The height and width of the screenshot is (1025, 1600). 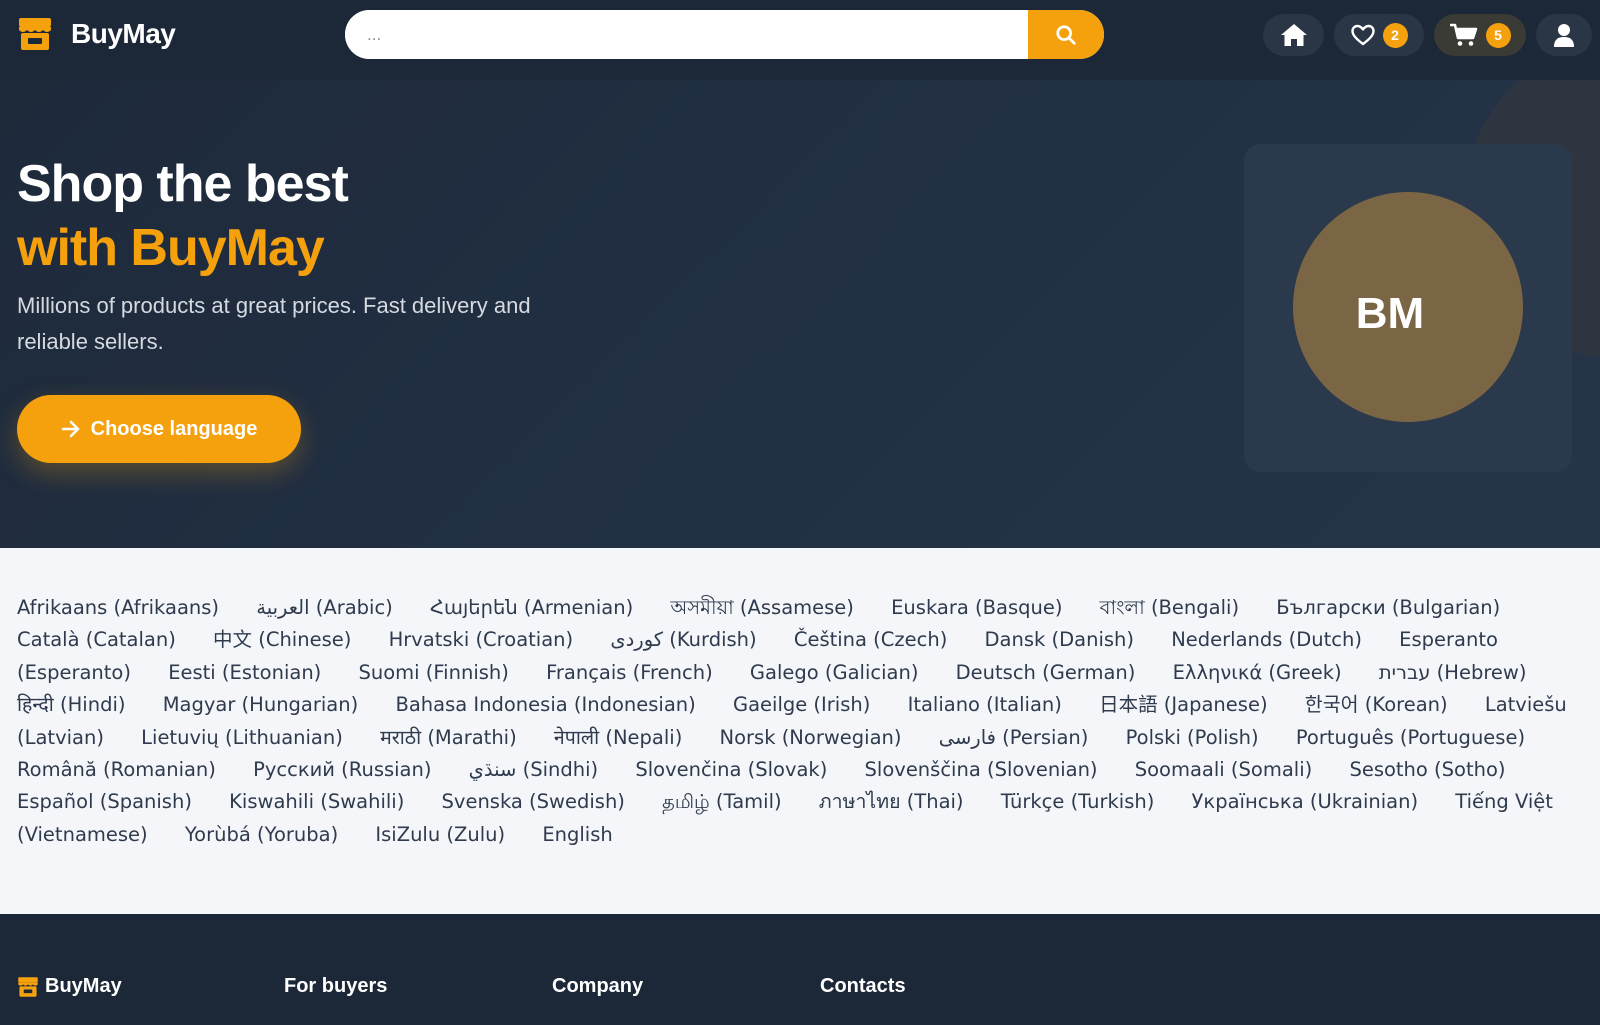 What do you see at coordinates (834, 672) in the screenshot?
I see `language-link: Galego (Galician)` at bounding box center [834, 672].